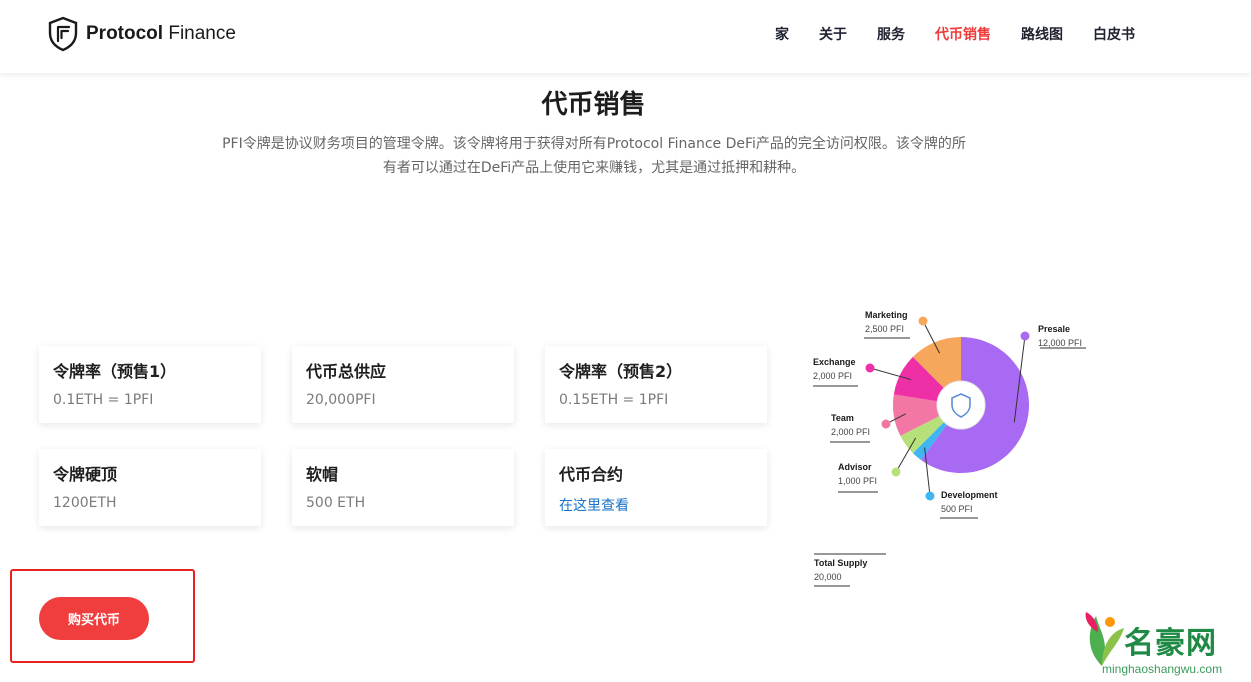 Image resolution: width=1251 pixels, height=682 pixels. Describe the element at coordinates (969, 495) in the screenshot. I see `slice-name-label: Development` at that location.